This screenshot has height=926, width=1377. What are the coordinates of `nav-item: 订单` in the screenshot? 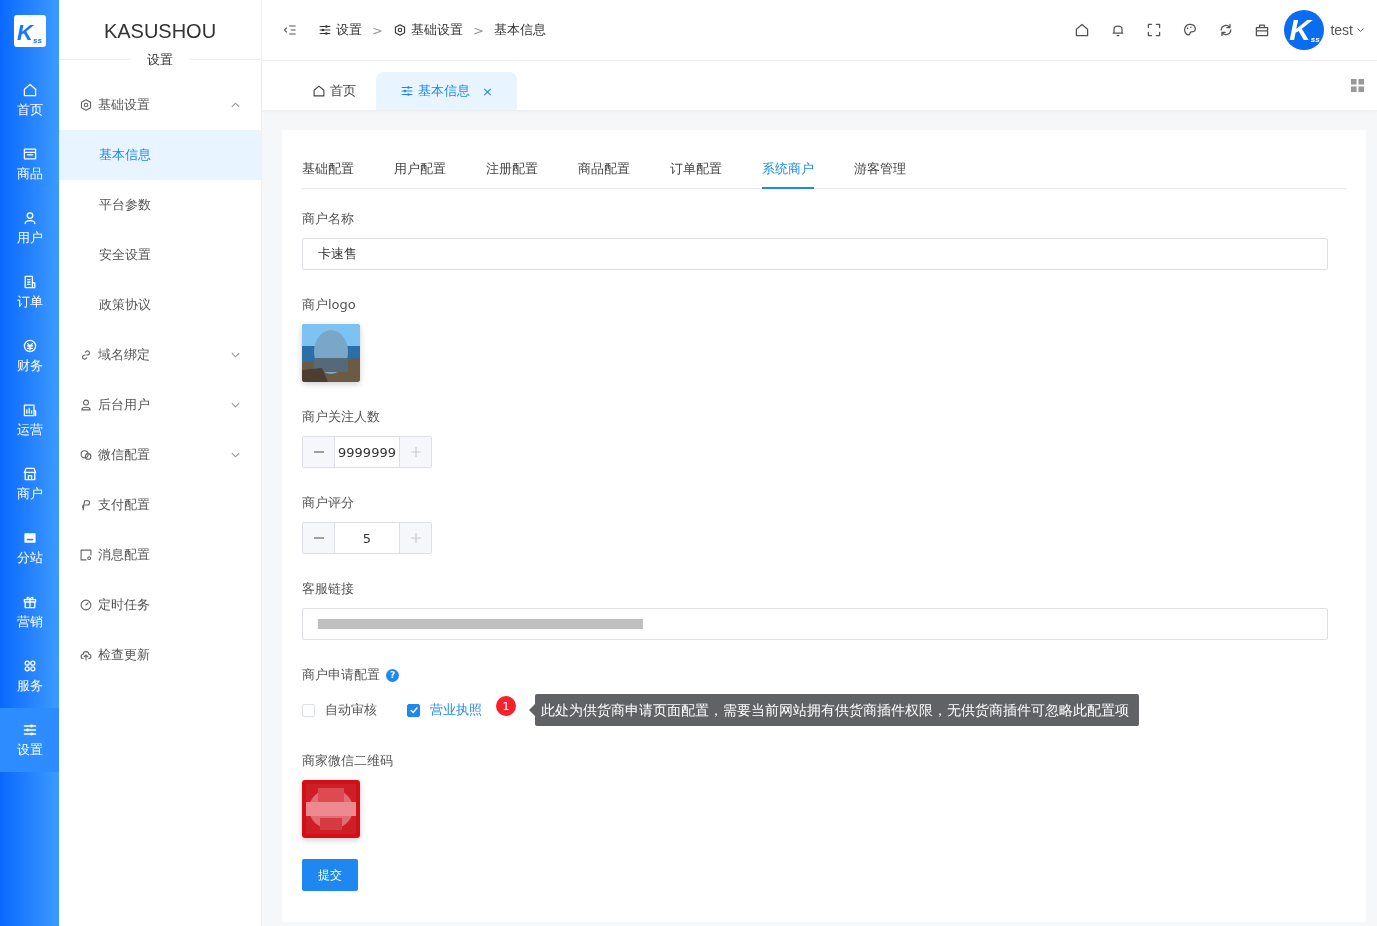 It's located at (29, 292).